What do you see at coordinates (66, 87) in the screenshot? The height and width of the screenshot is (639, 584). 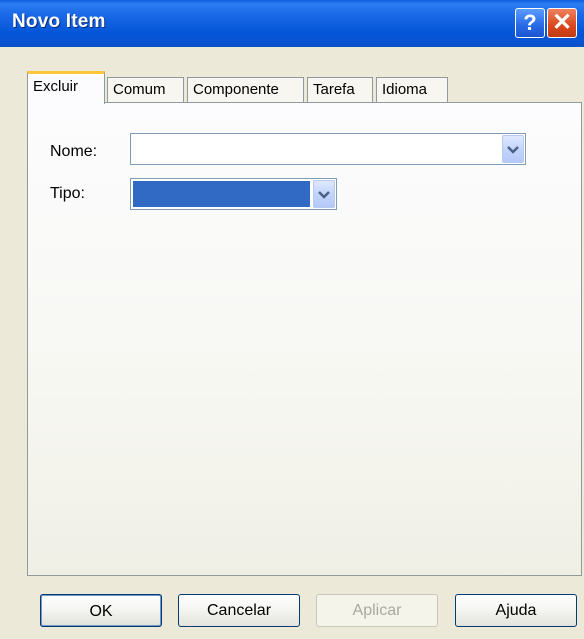 I see `tab-excluir: Excluir` at bounding box center [66, 87].